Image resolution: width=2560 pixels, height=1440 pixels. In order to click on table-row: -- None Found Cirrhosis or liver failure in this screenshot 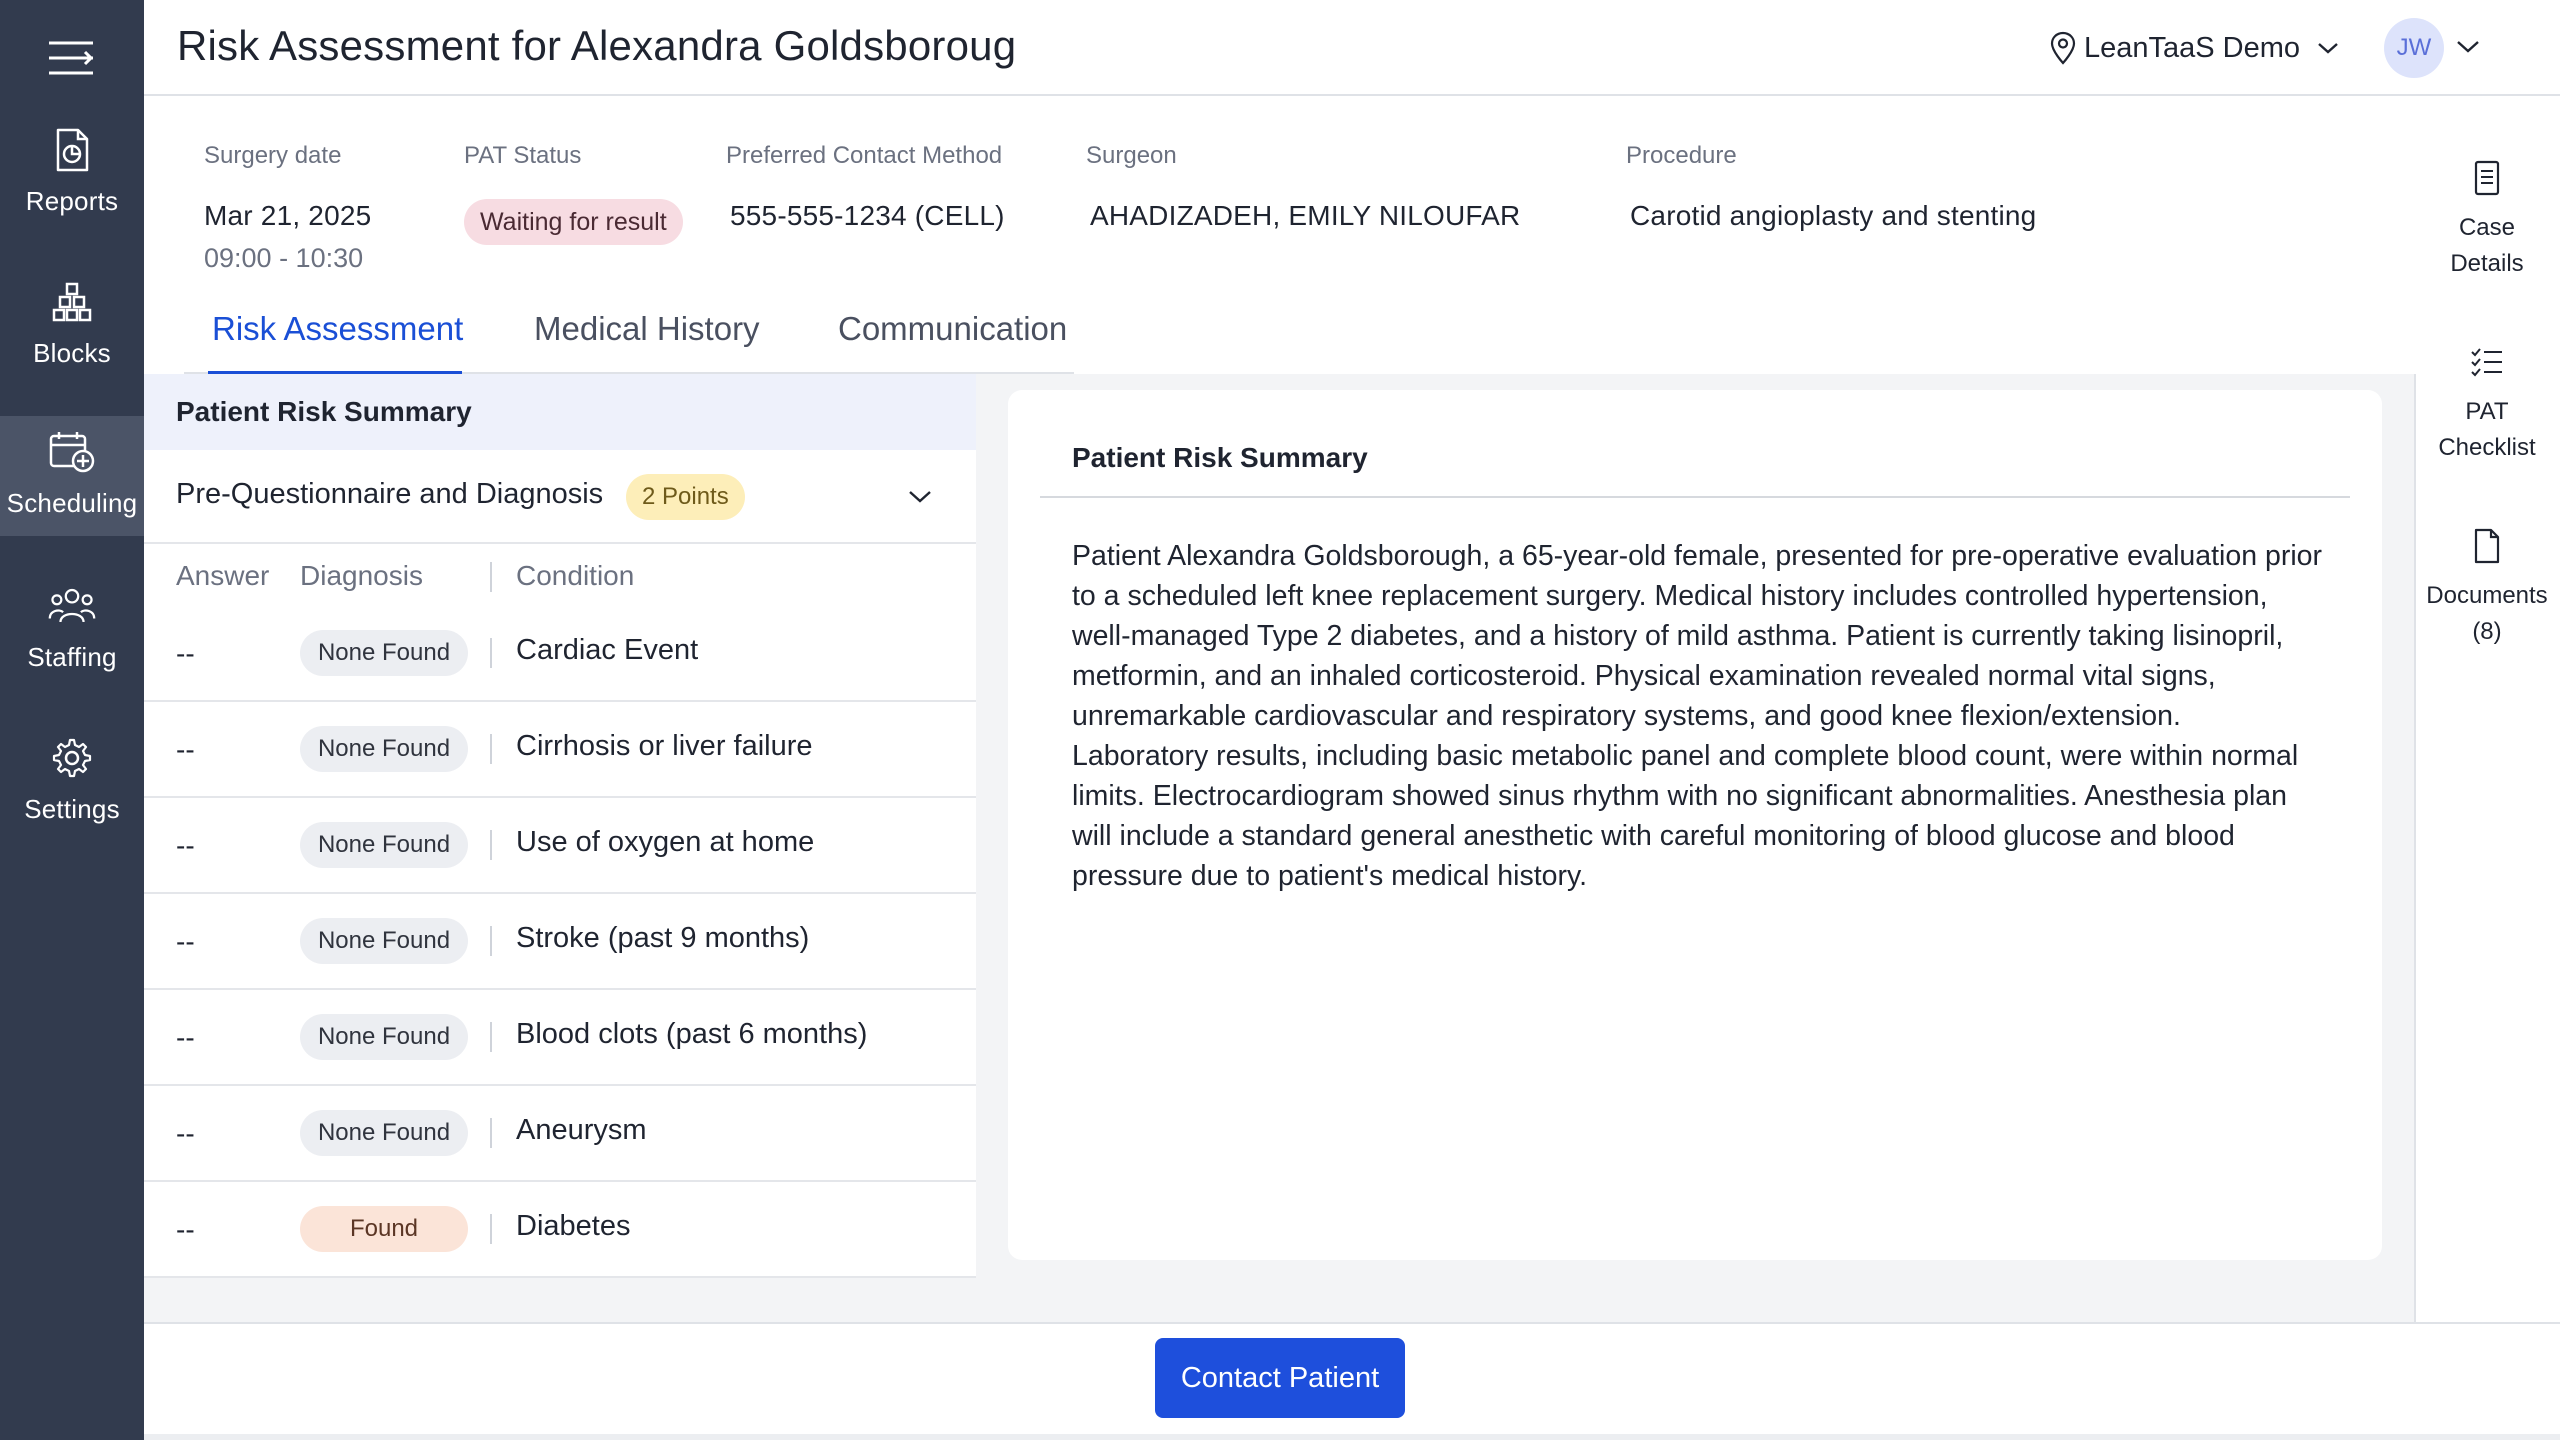, I will do `click(560, 750)`.